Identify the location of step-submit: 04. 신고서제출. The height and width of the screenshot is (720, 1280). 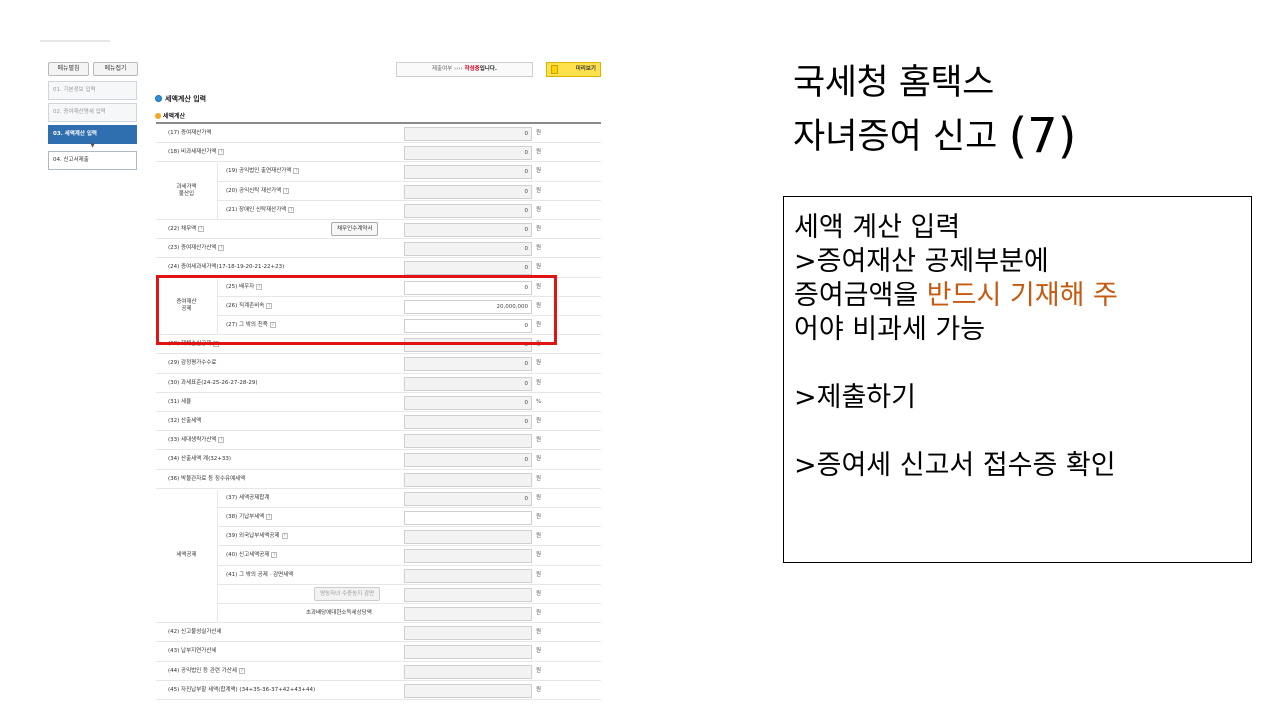
(92, 160).